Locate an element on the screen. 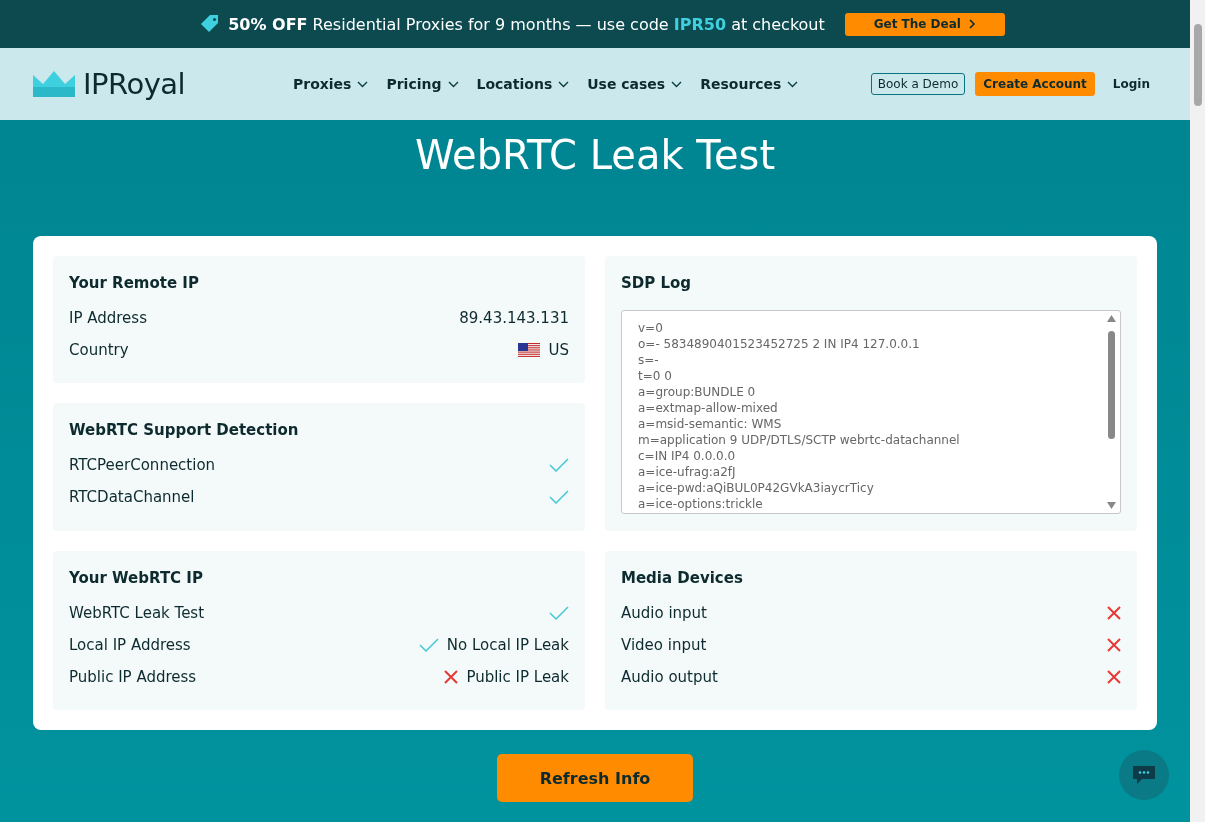 The height and width of the screenshot is (822, 1205). promo-text: 50% OFF Residential Proxies for 9 months — use code IPR50 at checkout is located at coordinates (526, 24).